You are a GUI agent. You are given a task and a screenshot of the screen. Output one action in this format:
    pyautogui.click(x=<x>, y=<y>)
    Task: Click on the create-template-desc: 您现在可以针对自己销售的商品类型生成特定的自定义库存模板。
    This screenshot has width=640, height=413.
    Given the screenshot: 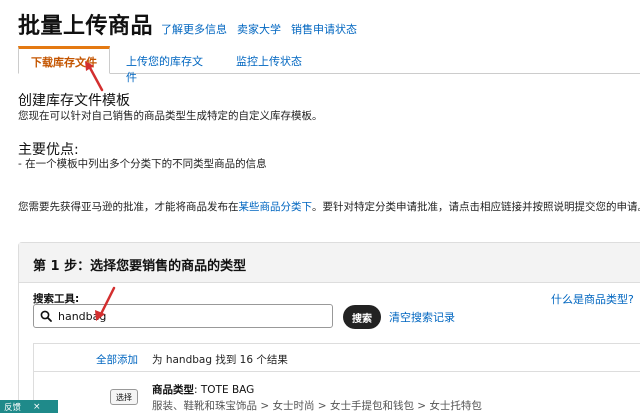 What is the action you would take?
    pyautogui.click(x=170, y=116)
    